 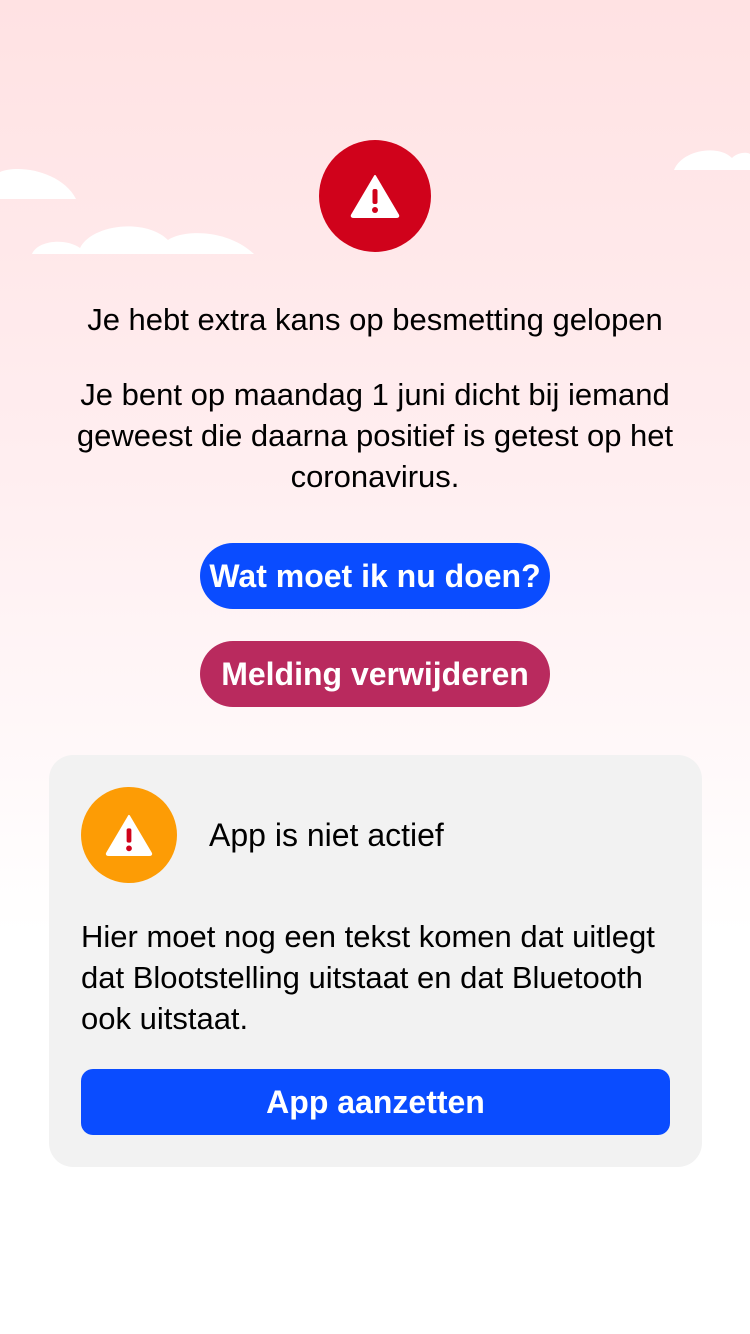 I want to click on remove-notification-button: Melding verwijderen, so click(x=375, y=674).